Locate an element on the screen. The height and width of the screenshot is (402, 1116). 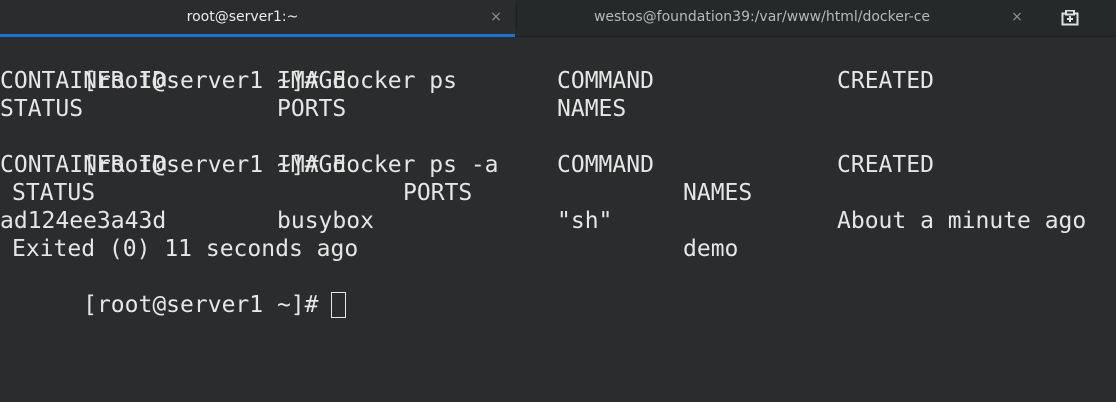
tab-divider is located at coordinates (516, 18).